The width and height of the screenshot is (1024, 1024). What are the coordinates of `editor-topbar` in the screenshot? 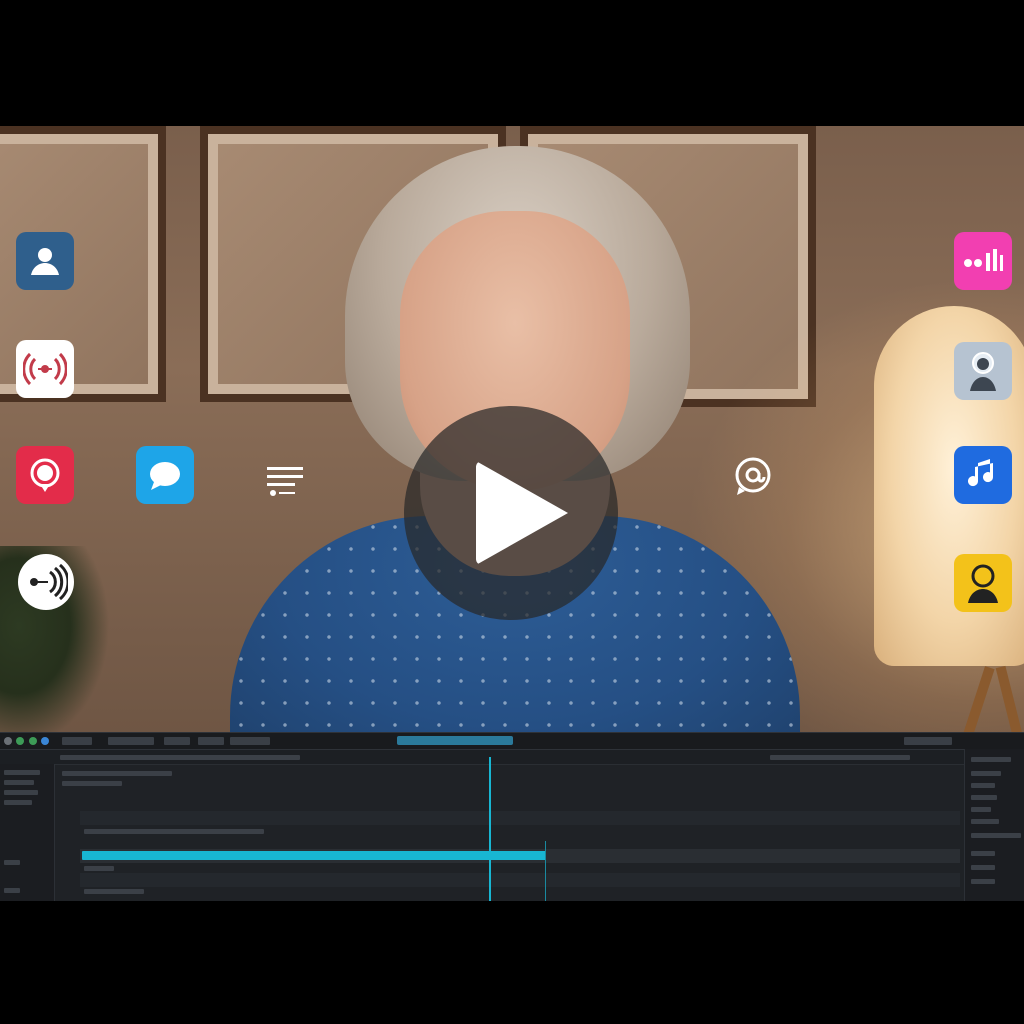 It's located at (512, 741).